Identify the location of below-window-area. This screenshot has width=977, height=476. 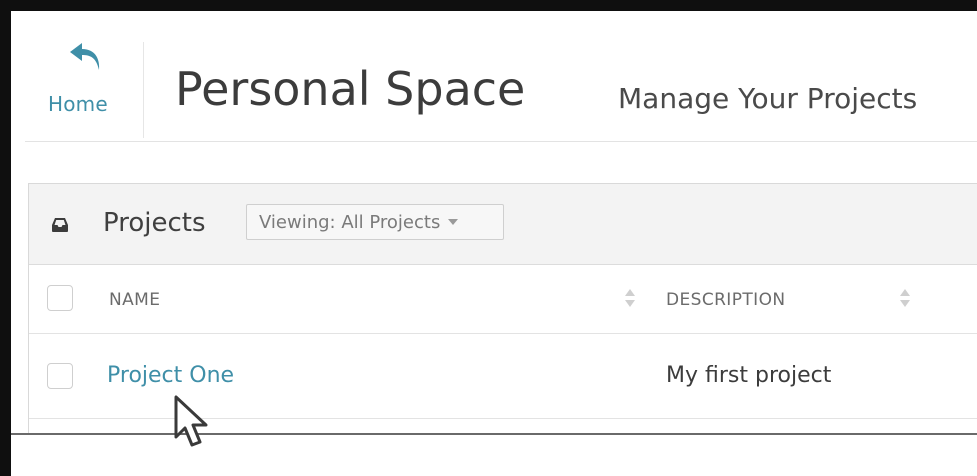
(494, 455).